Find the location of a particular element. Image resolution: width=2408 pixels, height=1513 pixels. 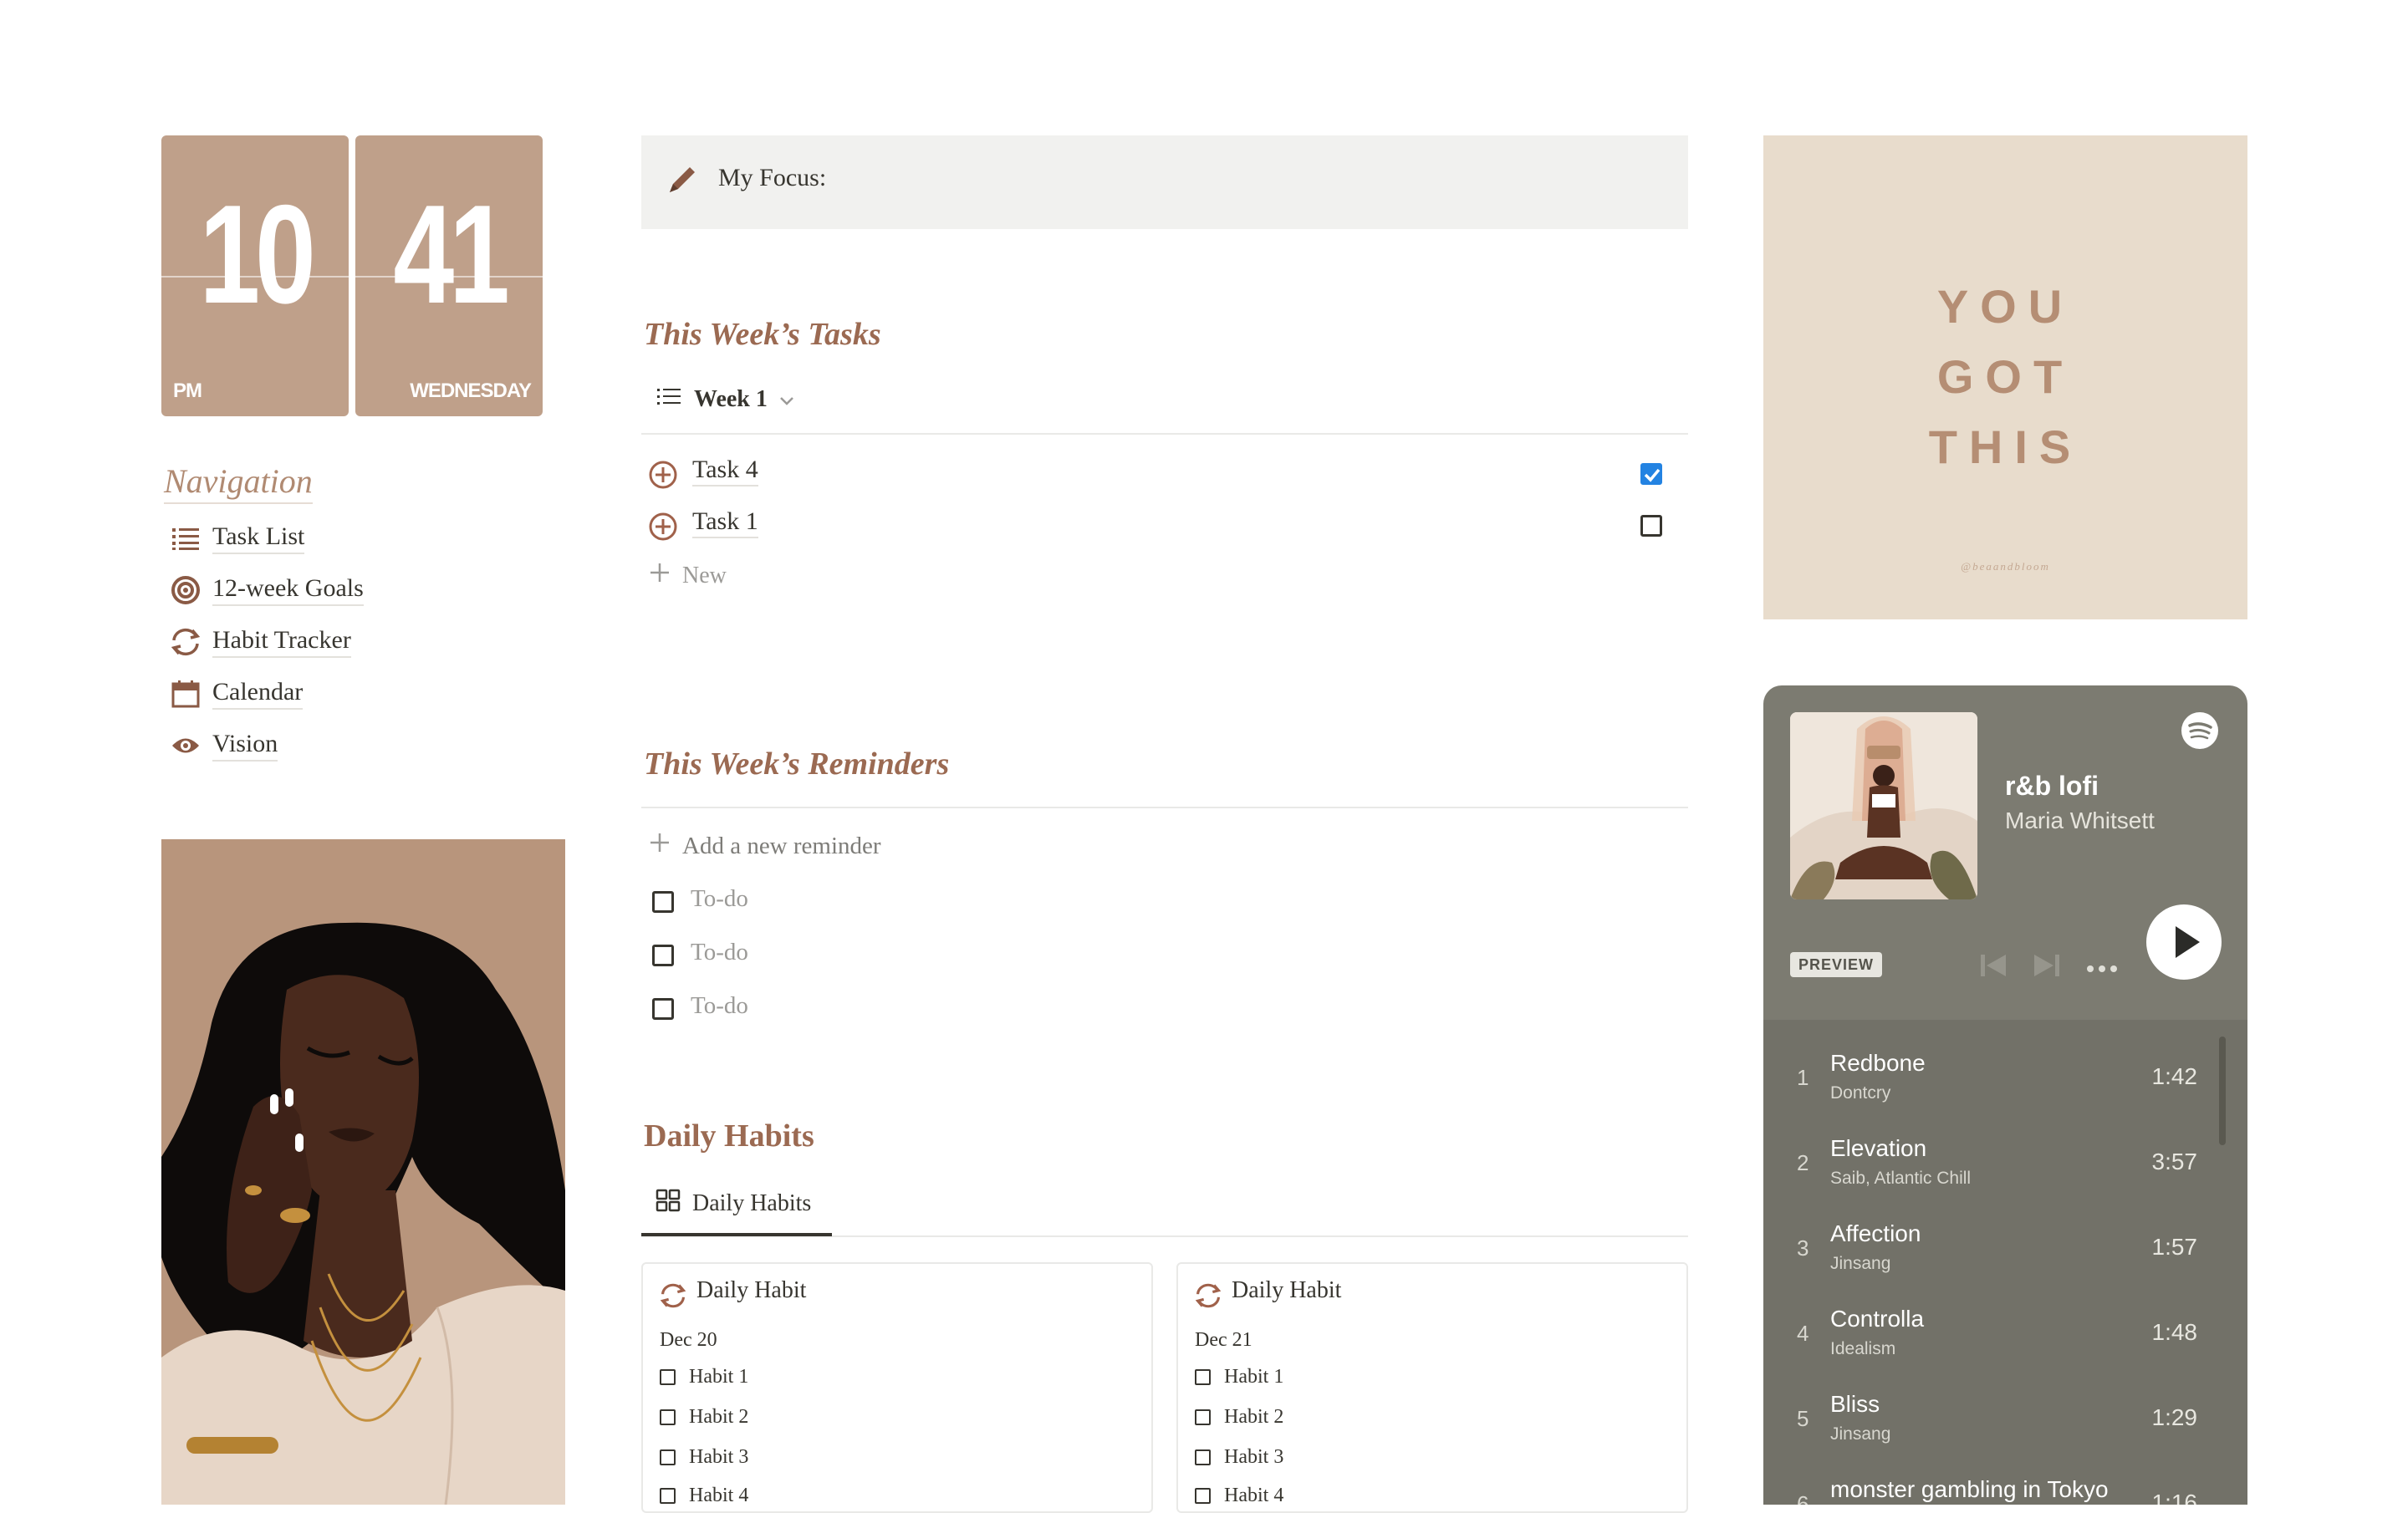

track-row: 4 Controlla Idealism 1:48 is located at coordinates (2005, 1335).